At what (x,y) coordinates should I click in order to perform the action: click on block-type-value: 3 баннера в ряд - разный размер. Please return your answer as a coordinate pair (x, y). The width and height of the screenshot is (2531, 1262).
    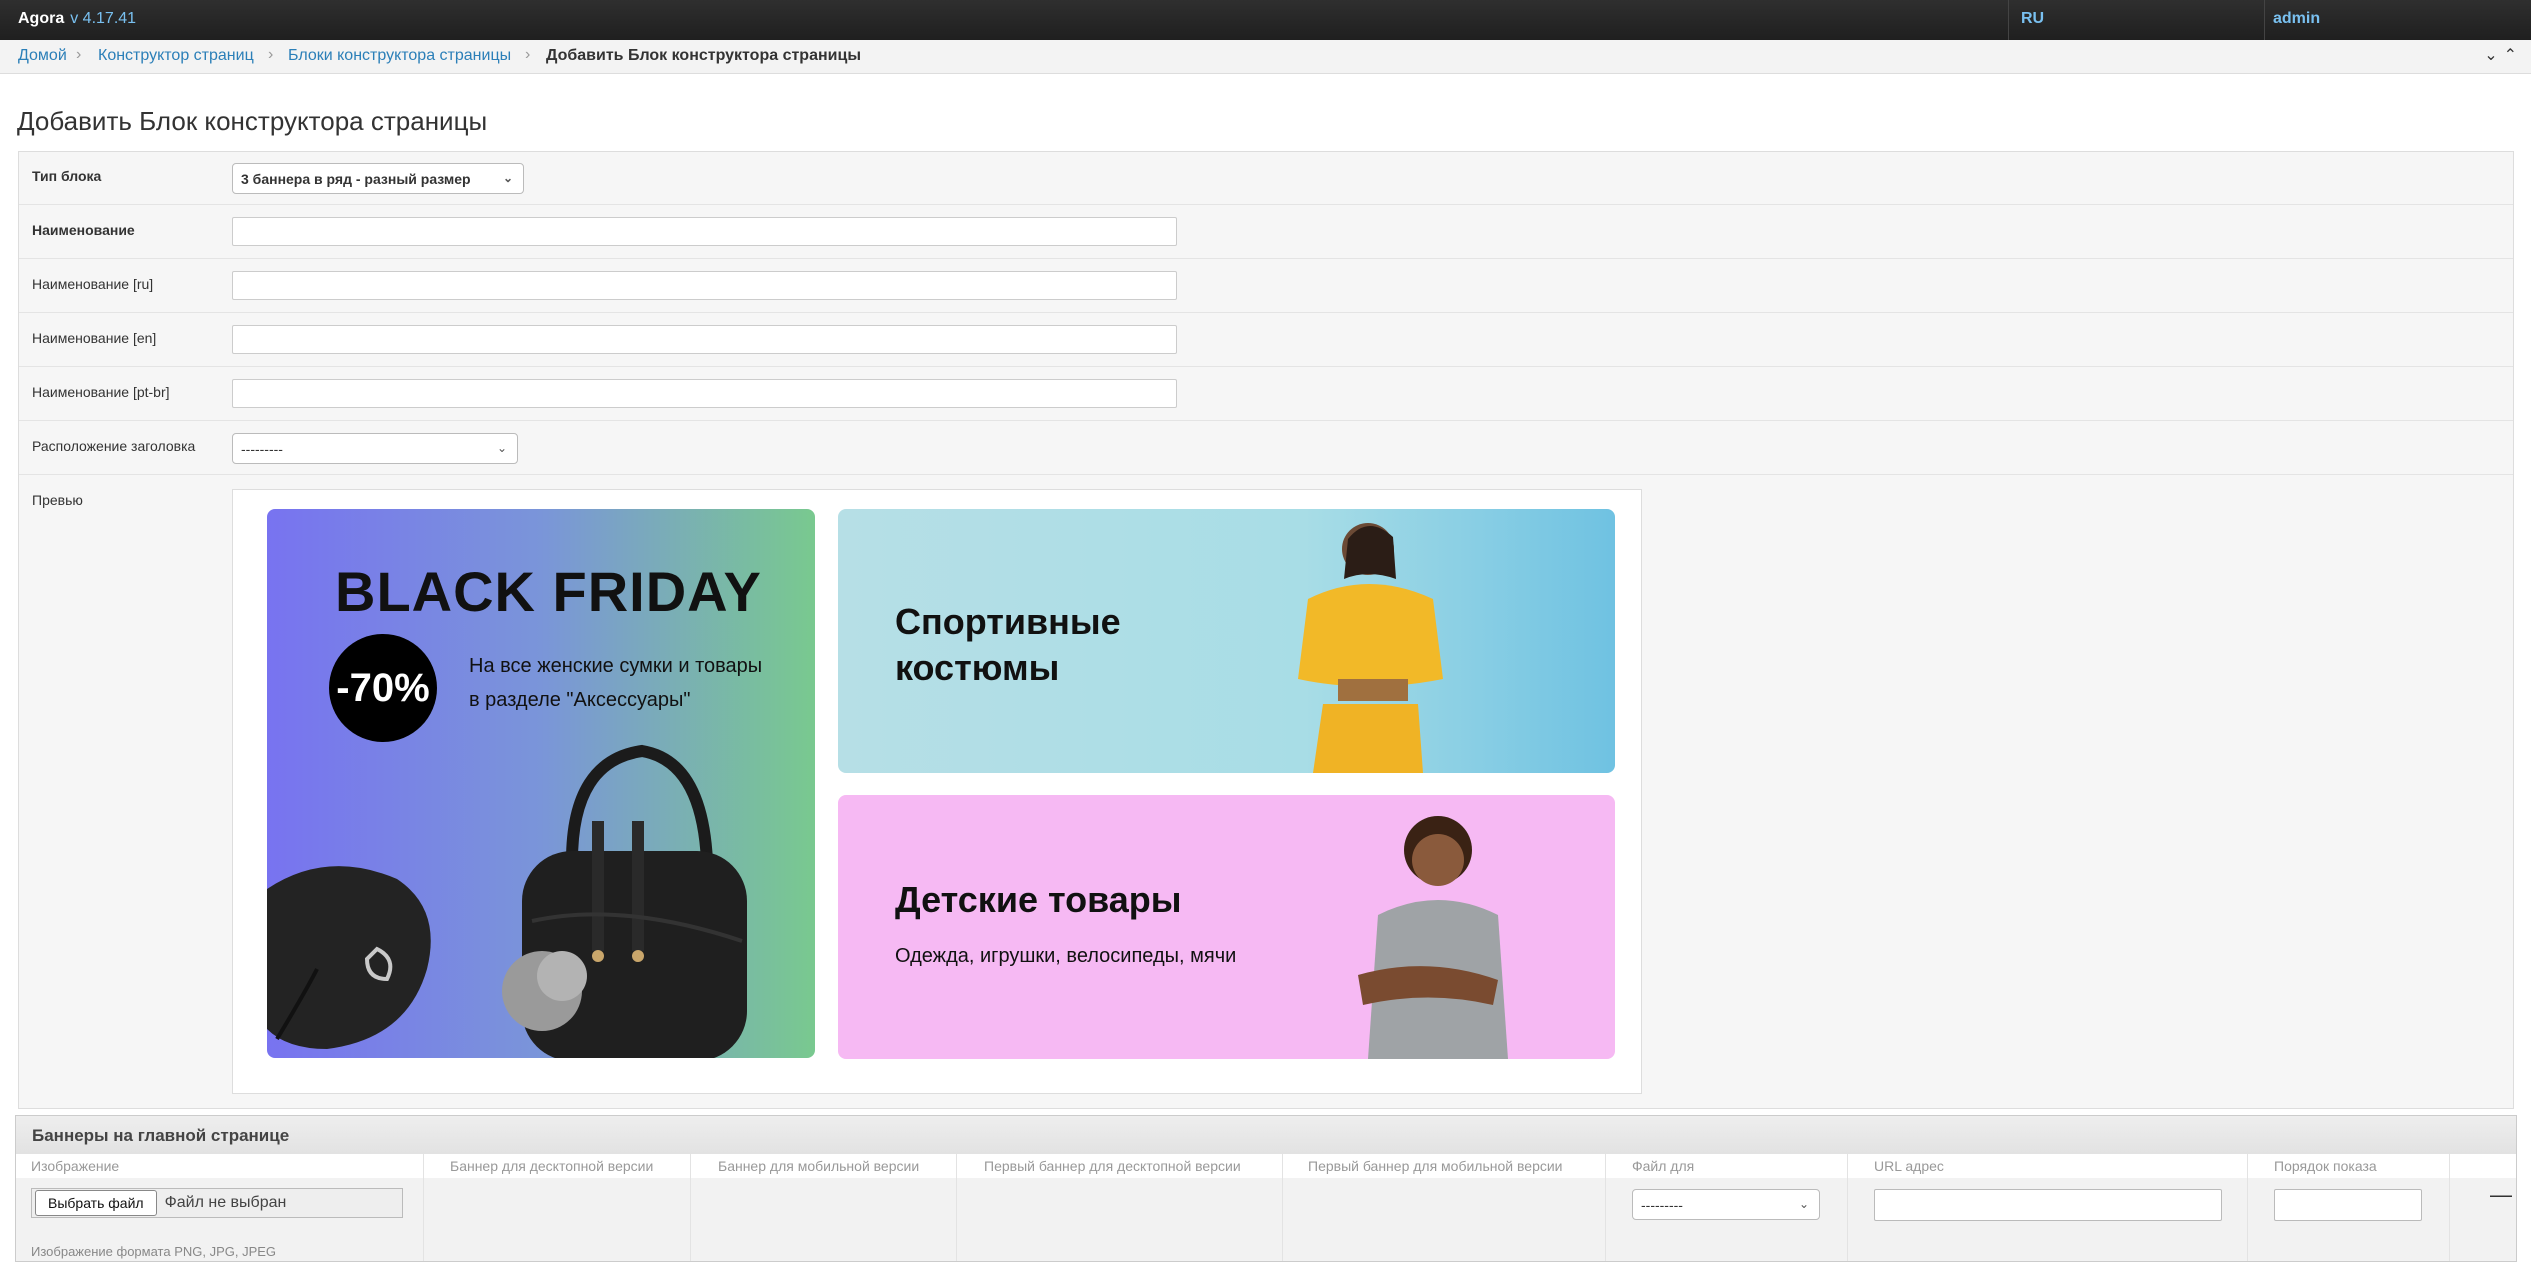
    Looking at the image, I should click on (356, 178).